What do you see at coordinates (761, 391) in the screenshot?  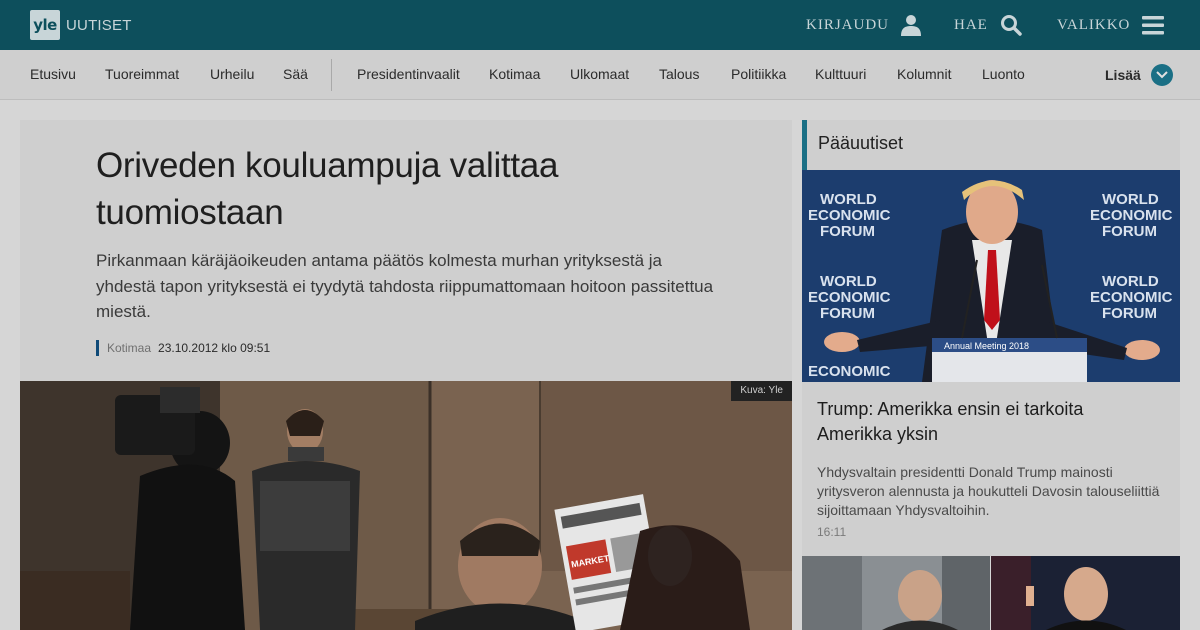 I see `image-credit: Kuva: Yle` at bounding box center [761, 391].